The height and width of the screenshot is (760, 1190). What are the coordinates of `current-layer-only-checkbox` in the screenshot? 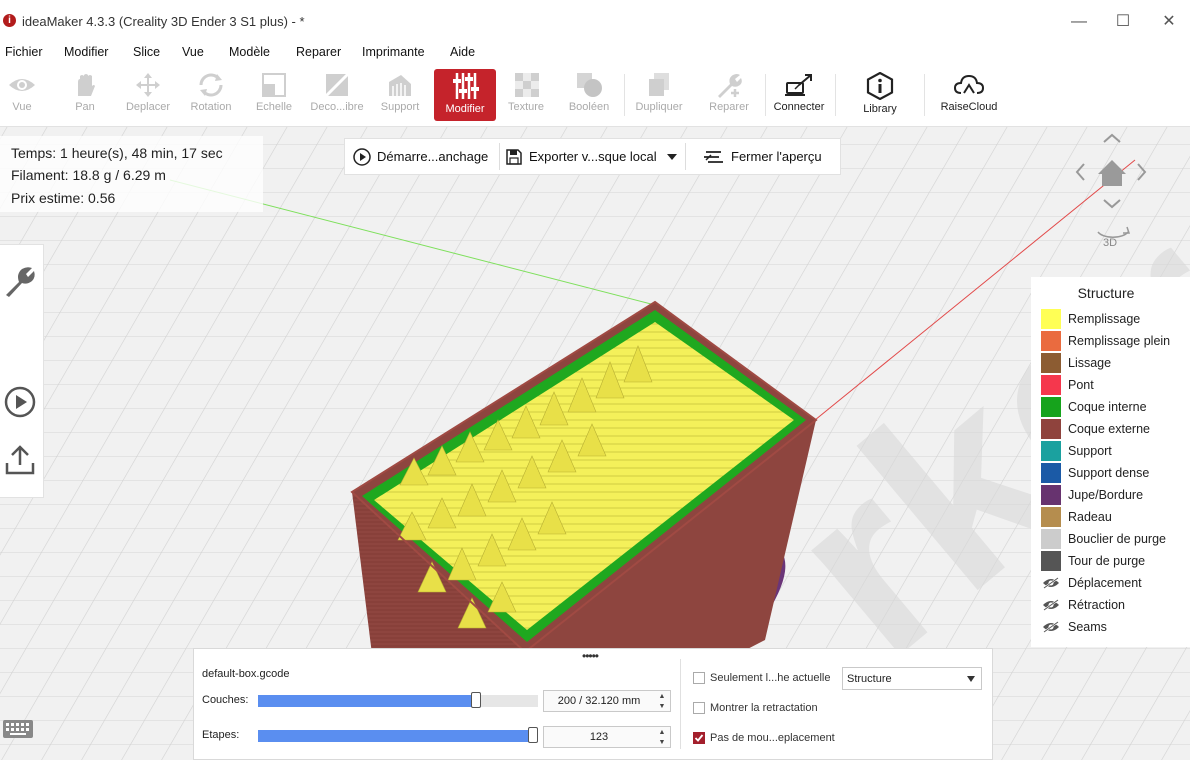 It's located at (699, 678).